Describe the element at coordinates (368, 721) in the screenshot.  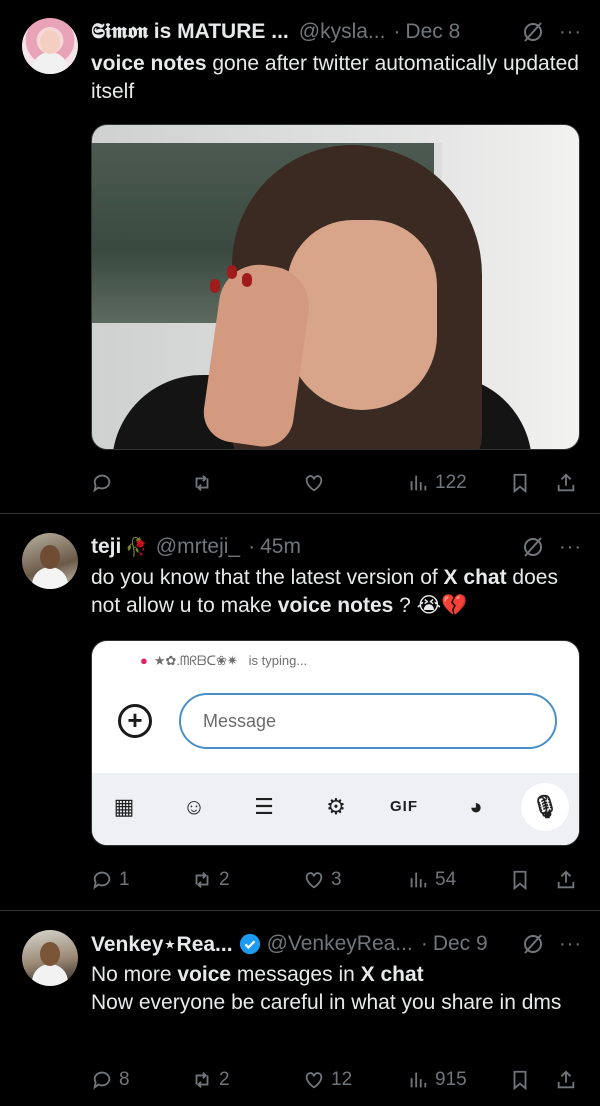
I see `message-input: Message` at that location.